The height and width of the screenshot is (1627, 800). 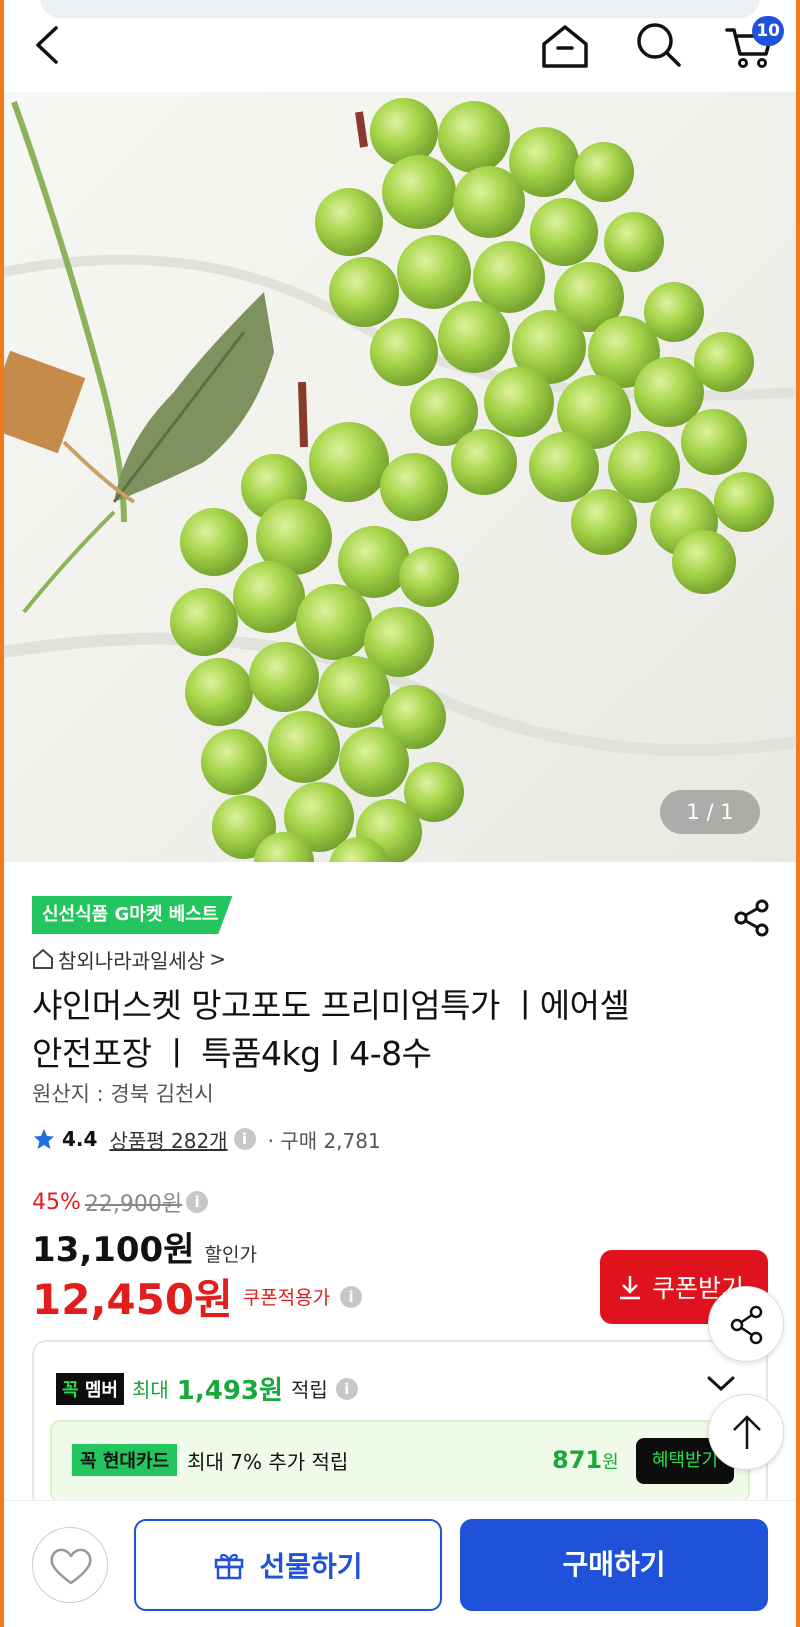 What do you see at coordinates (324, 1140) in the screenshot?
I see `purchase-count: · 구매 2,781` at bounding box center [324, 1140].